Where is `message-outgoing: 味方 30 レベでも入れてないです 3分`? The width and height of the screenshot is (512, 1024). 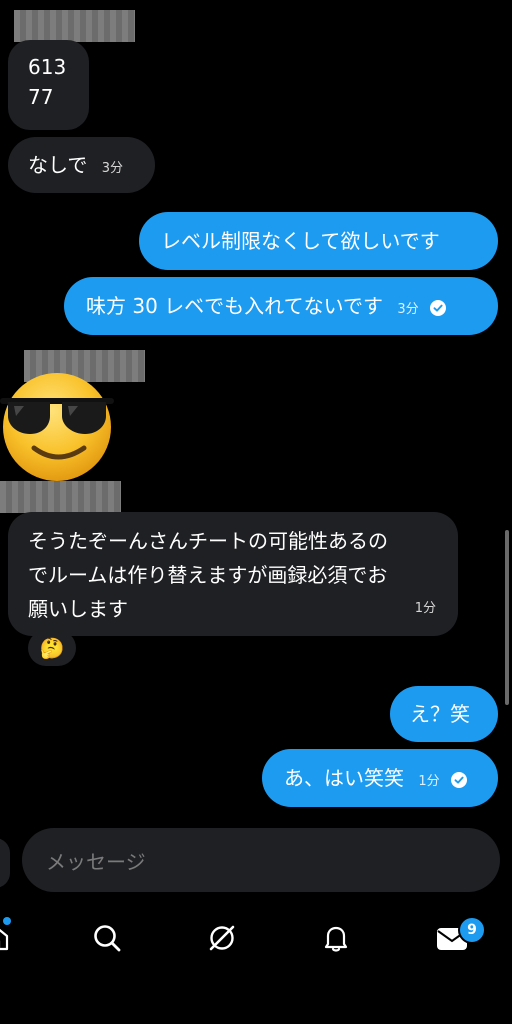
message-outgoing: 味方 30 レベでも入れてないです 3分 is located at coordinates (281, 306).